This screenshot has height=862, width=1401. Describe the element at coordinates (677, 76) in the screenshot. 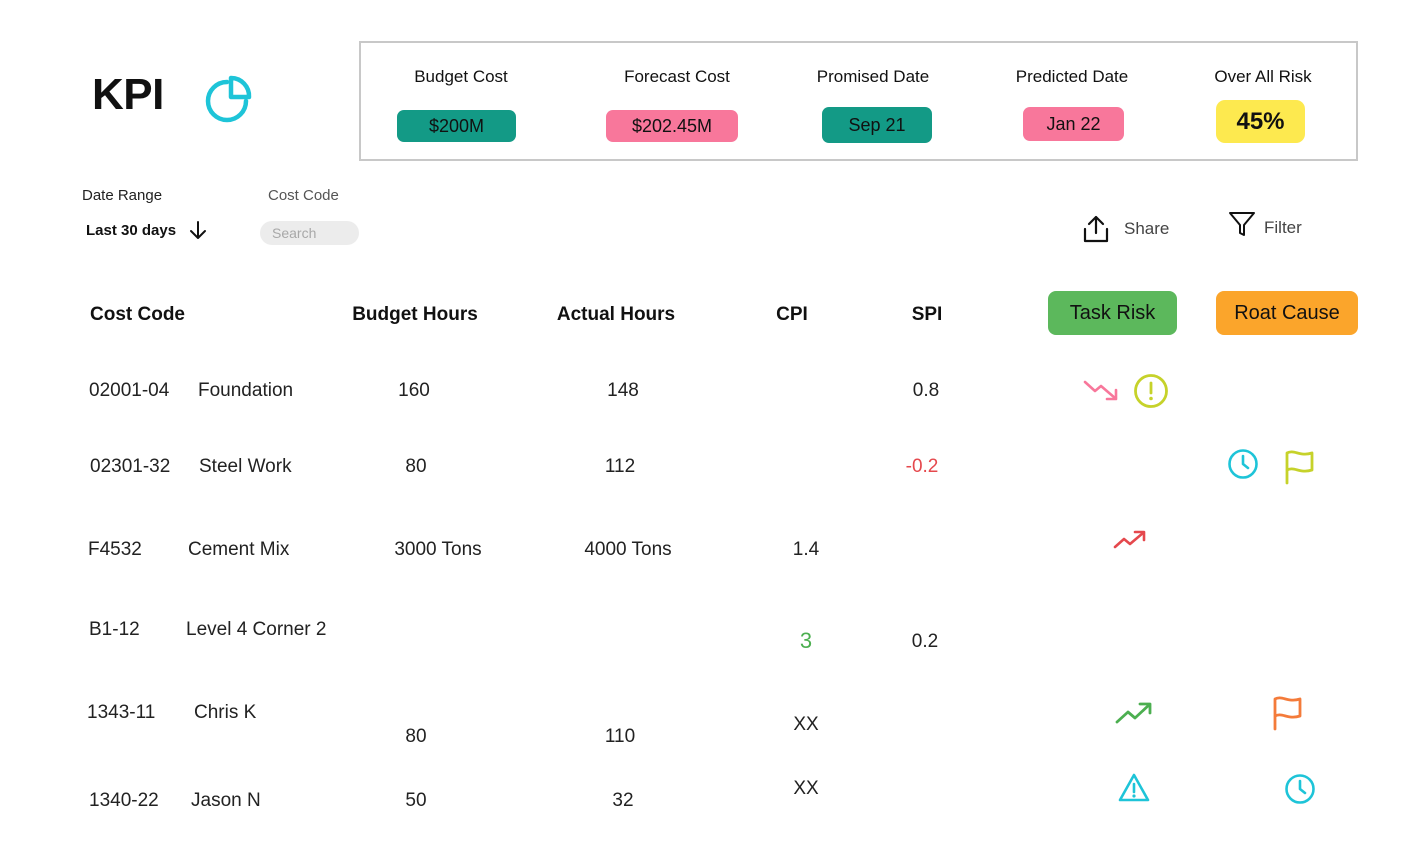

I see `forecast-cost-label: Forecast Cost` at that location.